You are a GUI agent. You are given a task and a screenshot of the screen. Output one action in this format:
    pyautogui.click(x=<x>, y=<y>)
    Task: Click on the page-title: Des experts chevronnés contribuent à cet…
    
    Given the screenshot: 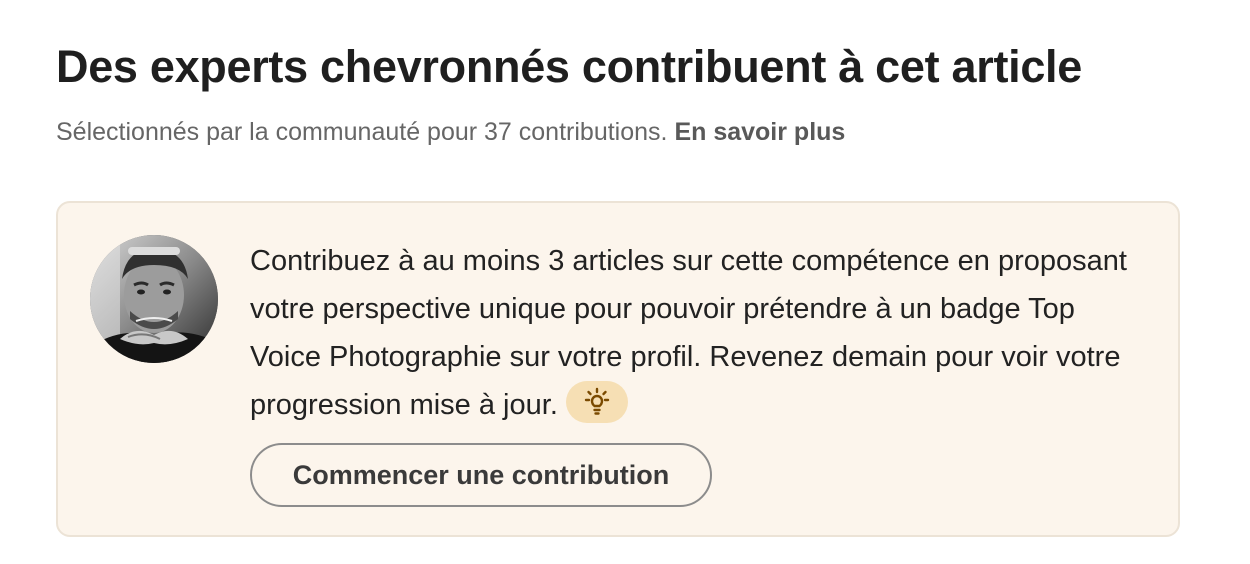 What is the action you would take?
    pyautogui.click(x=569, y=66)
    